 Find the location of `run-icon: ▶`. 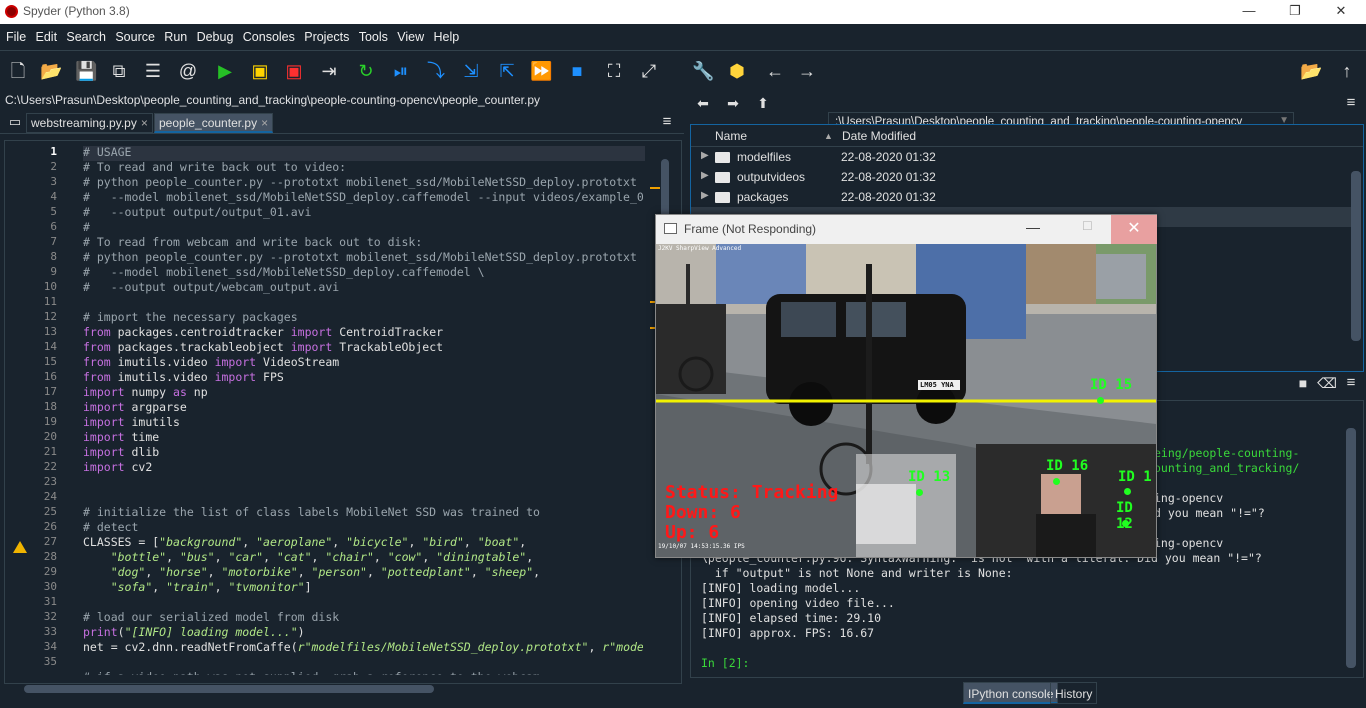

run-icon: ▶ is located at coordinates (225, 71).